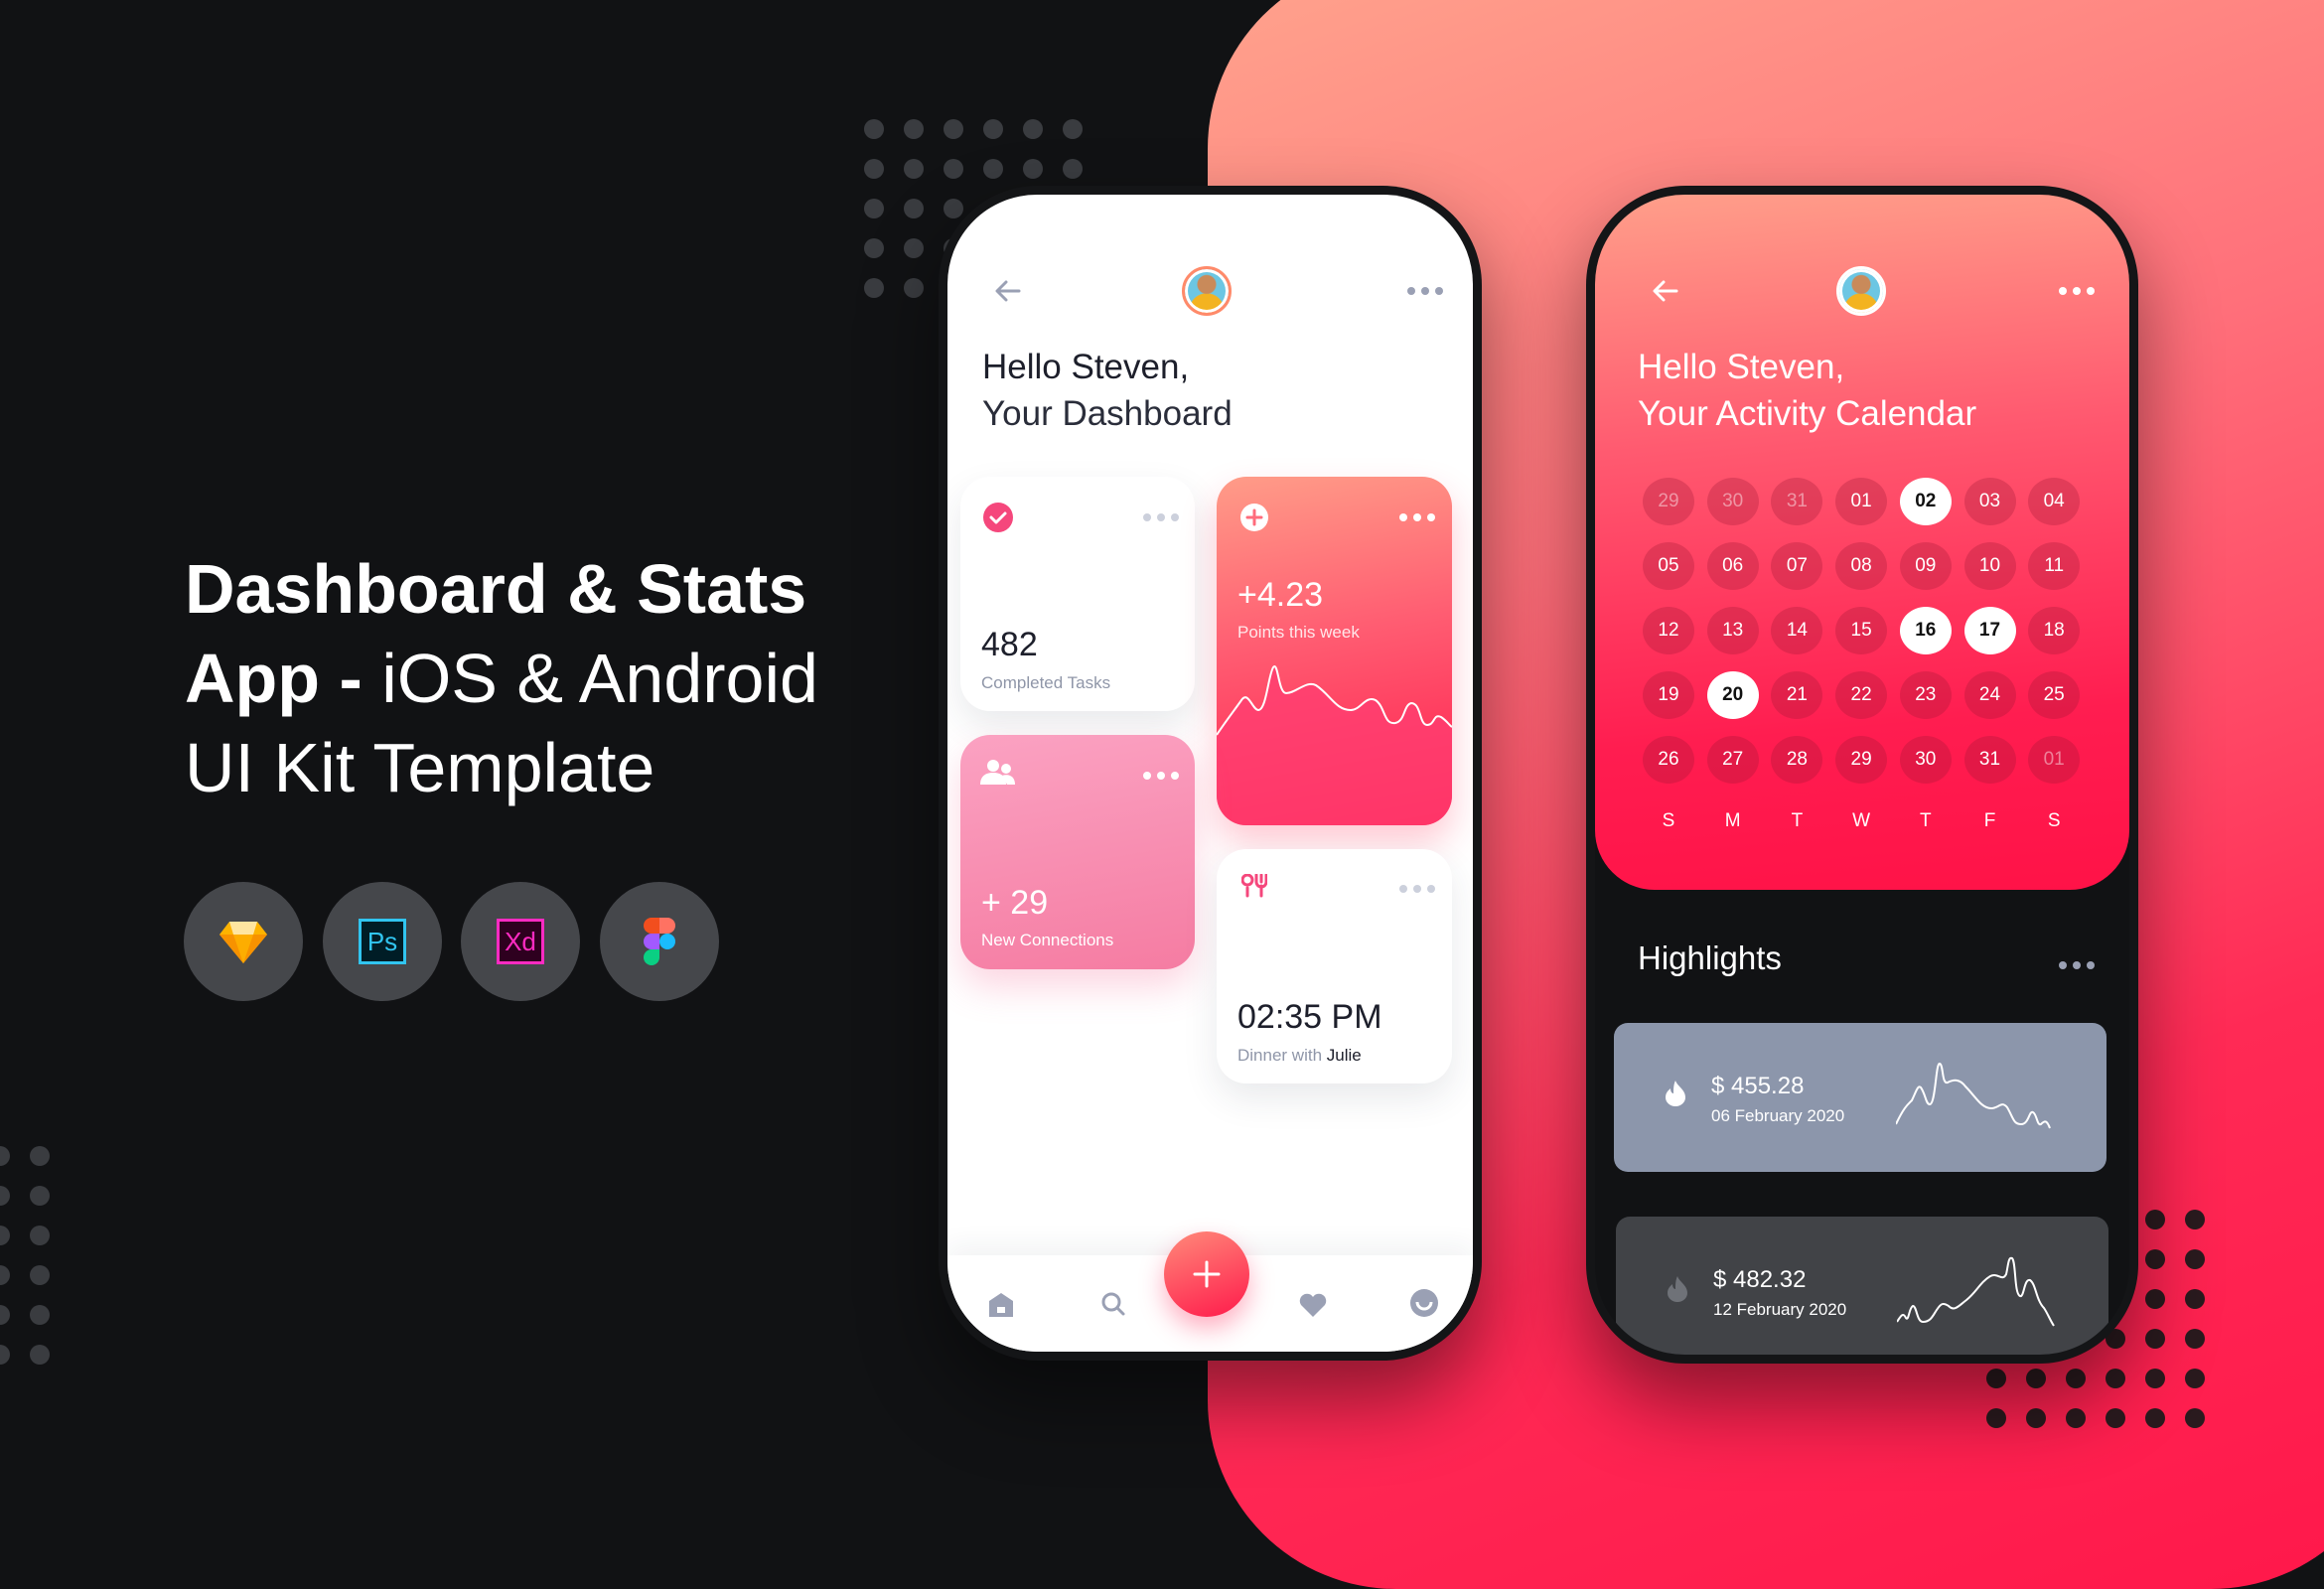  What do you see at coordinates (1424, 1303) in the screenshot?
I see `profile-icon` at bounding box center [1424, 1303].